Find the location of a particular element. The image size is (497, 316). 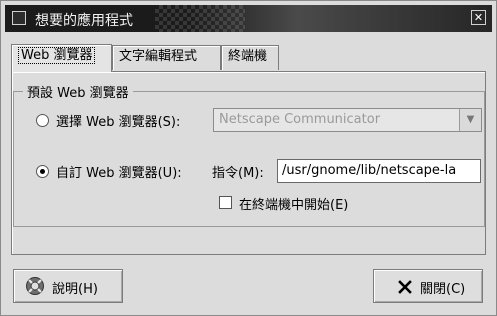

select-browser-label: 選擇 Web 瀏覽器(S): is located at coordinates (118, 120).